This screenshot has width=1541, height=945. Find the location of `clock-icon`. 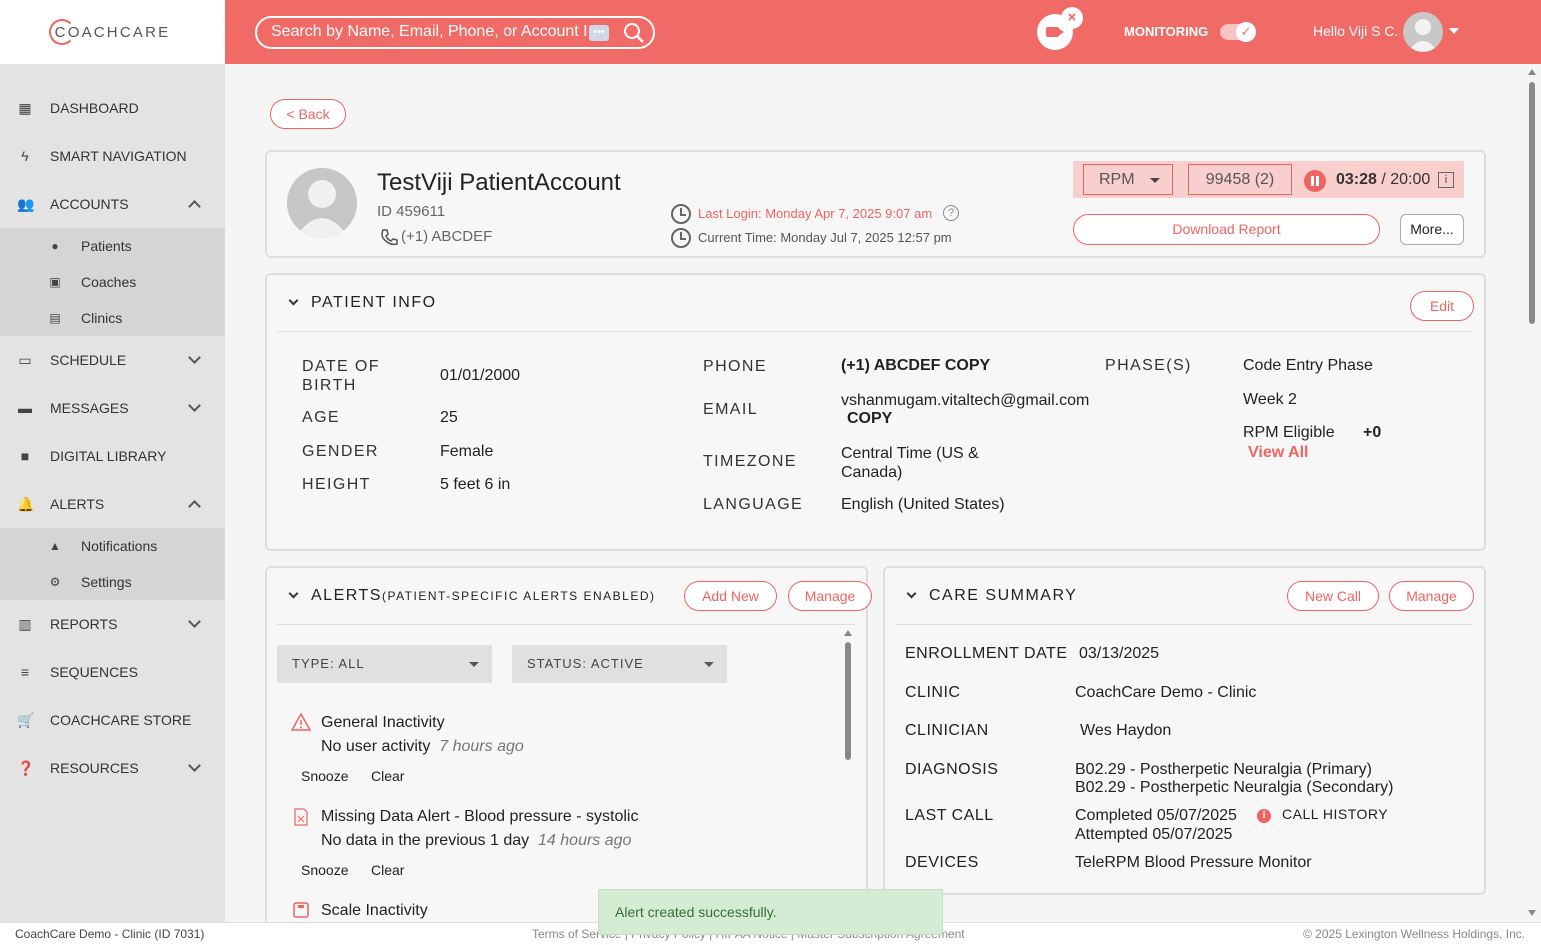

clock-icon is located at coordinates (681, 238).